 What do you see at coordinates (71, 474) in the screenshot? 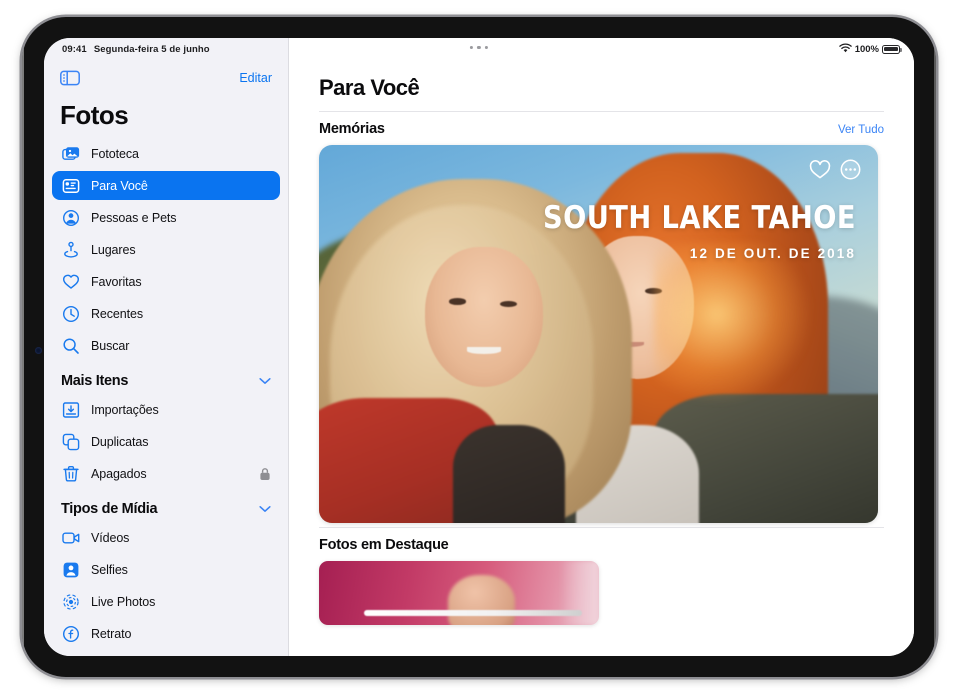
I see `trash-icon` at bounding box center [71, 474].